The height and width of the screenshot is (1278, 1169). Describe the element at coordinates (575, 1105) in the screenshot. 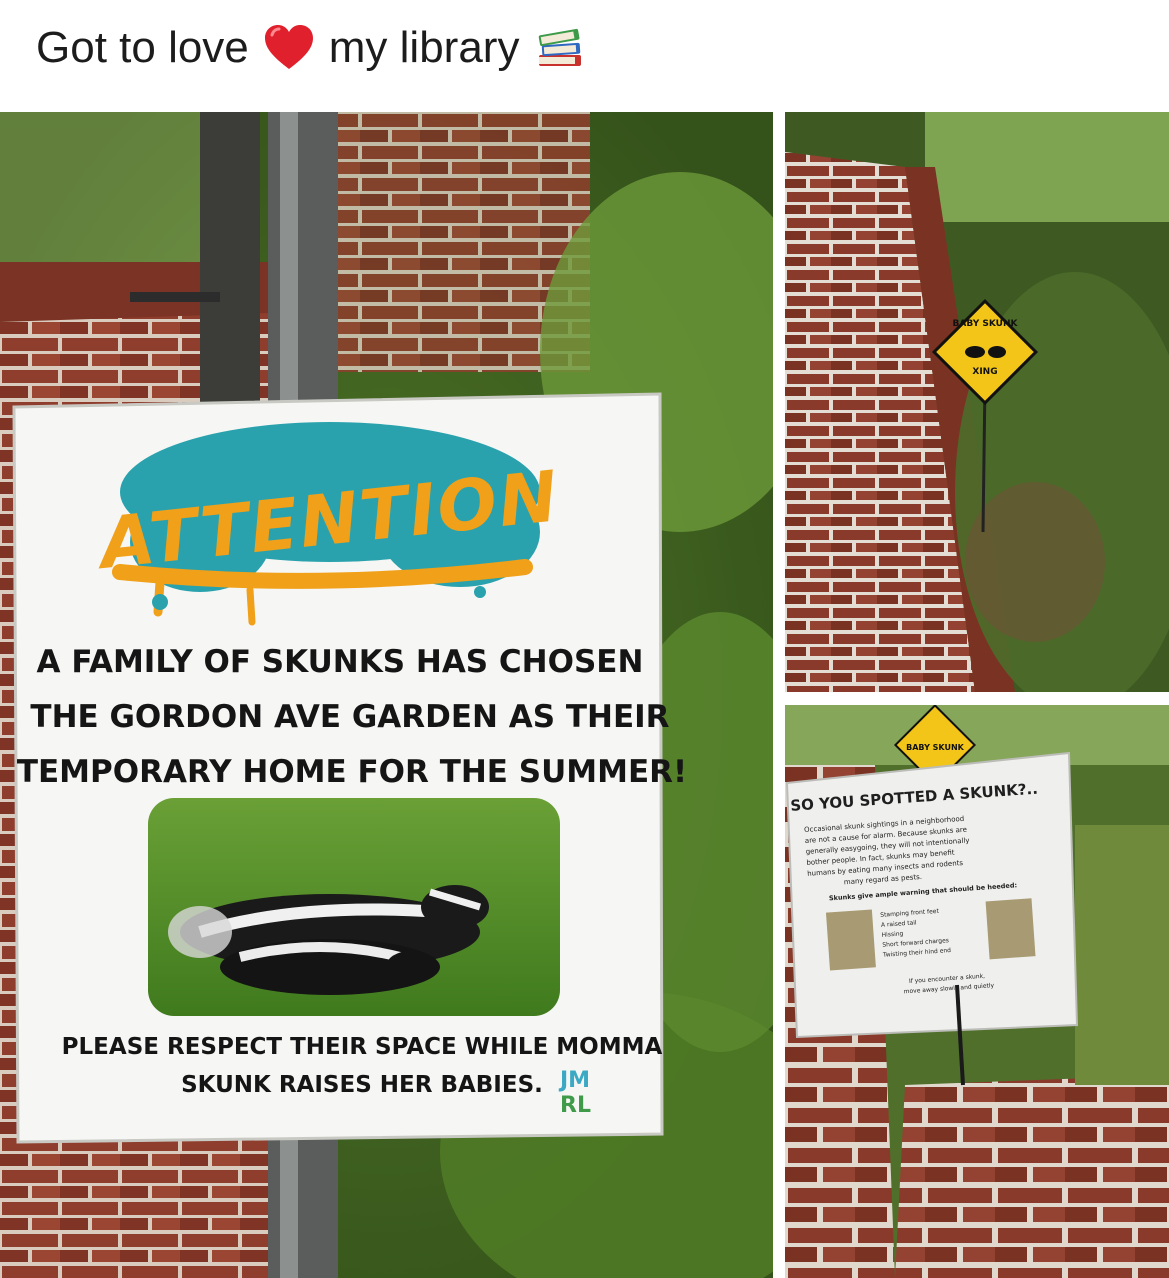

I see `logo-bottom: RL` at that location.